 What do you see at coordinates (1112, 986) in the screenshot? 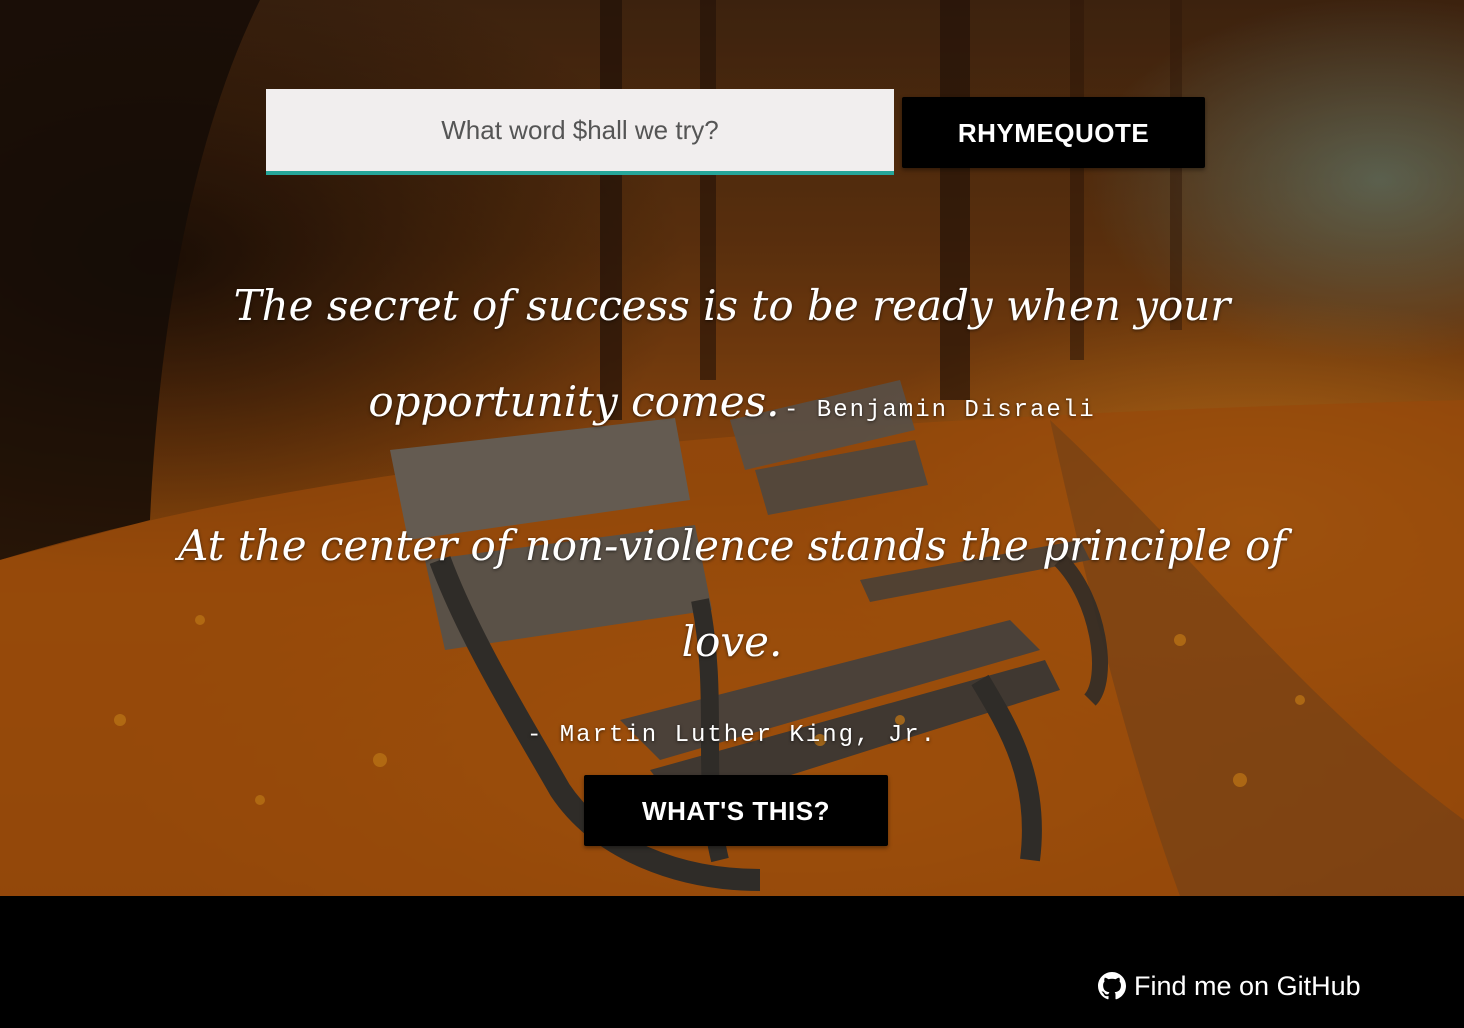
I see `github-icon` at bounding box center [1112, 986].